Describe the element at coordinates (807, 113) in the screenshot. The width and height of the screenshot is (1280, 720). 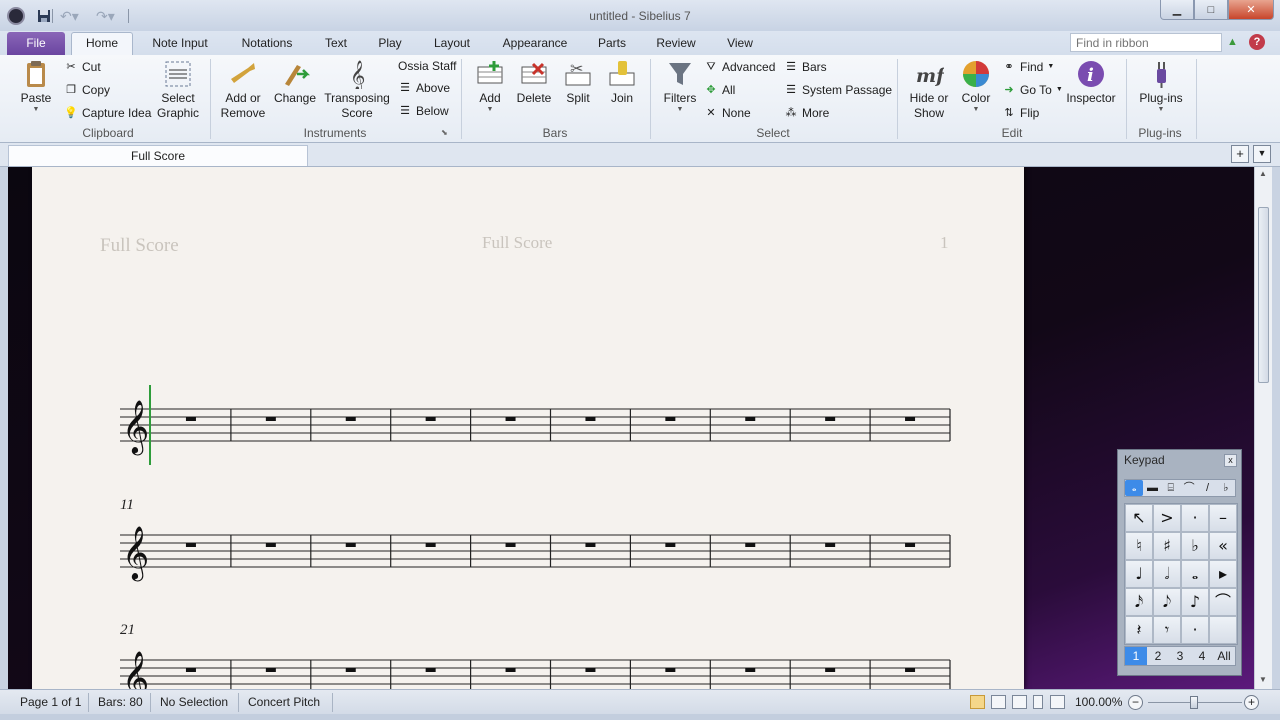
I see `select-more-button: ⁂ More` at that location.